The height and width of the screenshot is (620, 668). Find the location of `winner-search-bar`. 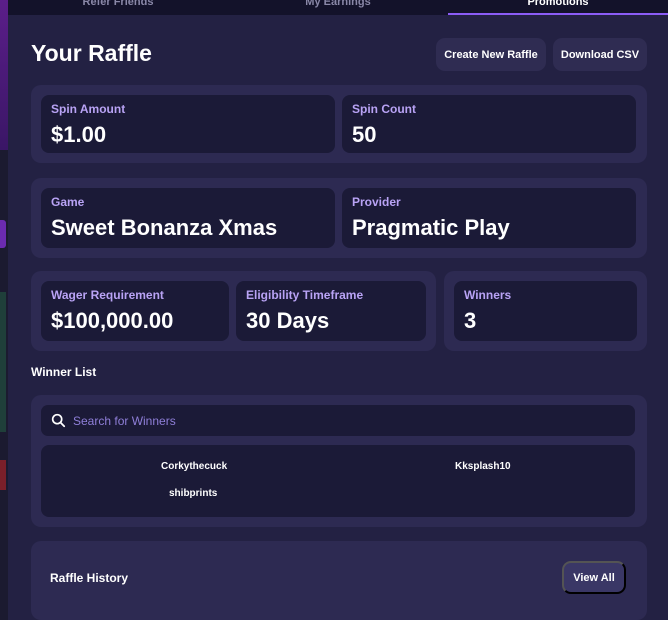

winner-search-bar is located at coordinates (338, 420).